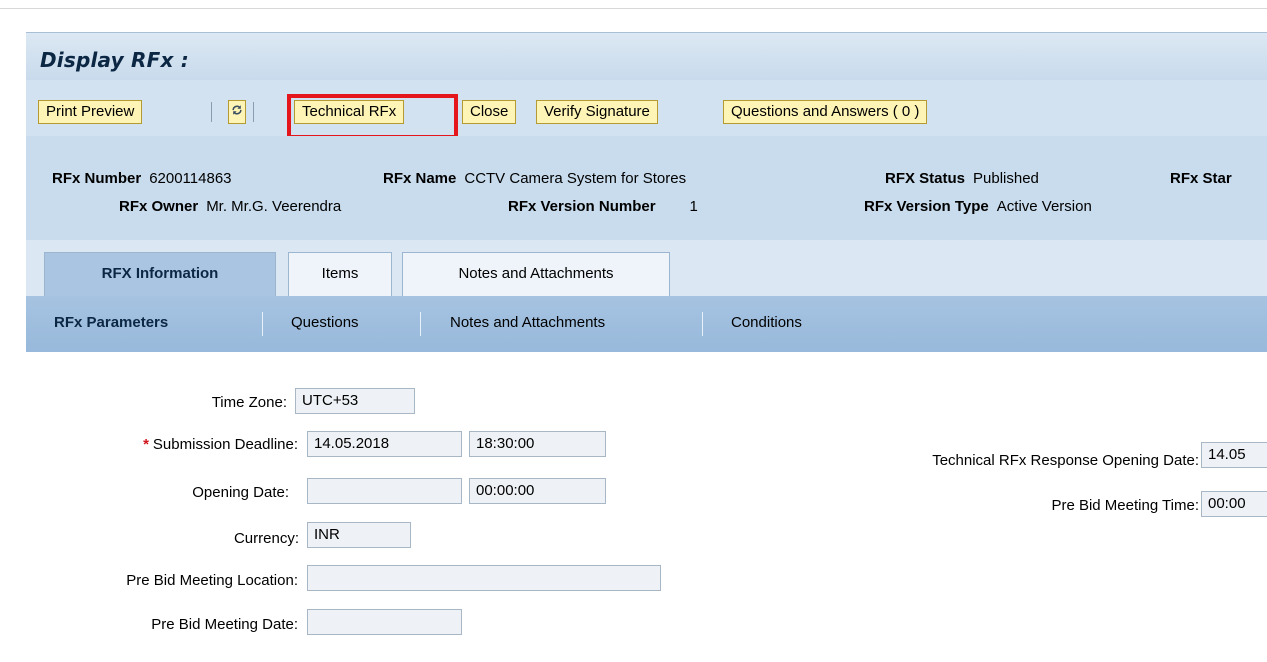 Image resolution: width=1267 pixels, height=662 pixels. I want to click on tab-rfx-information: RFX Information, so click(160, 274).